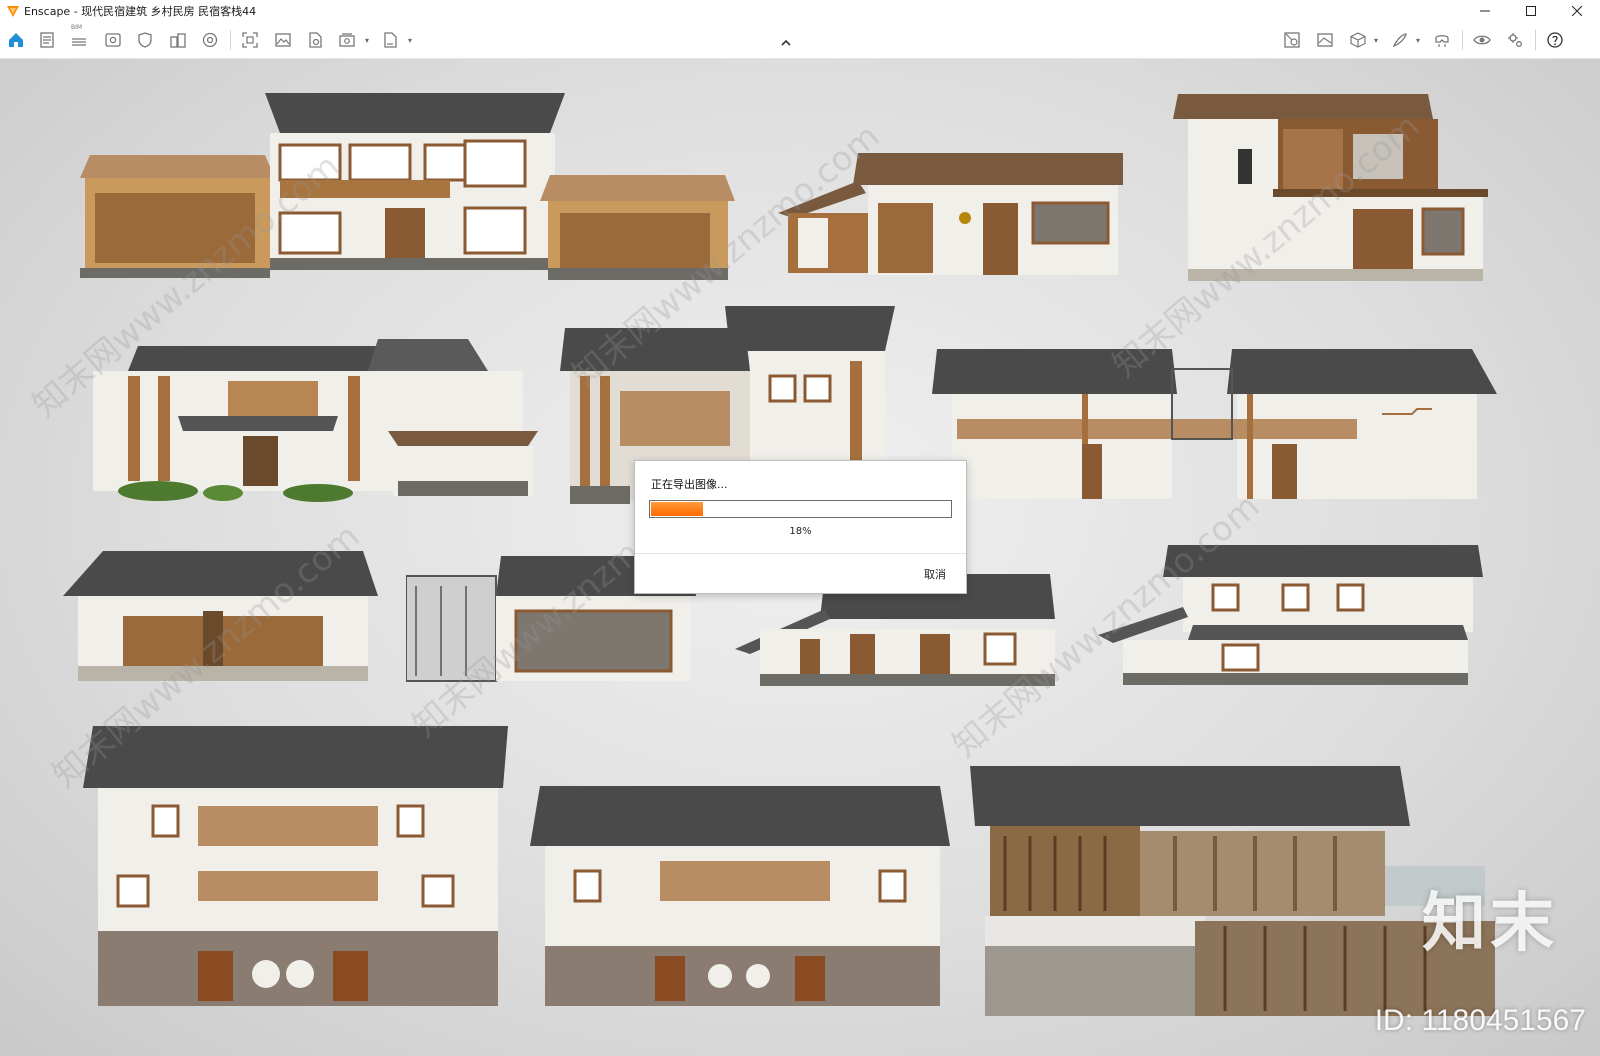 The width and height of the screenshot is (1600, 1056). I want to click on toolbar: BIM ▾ ▾ ▾ ▾, so click(800, 40).